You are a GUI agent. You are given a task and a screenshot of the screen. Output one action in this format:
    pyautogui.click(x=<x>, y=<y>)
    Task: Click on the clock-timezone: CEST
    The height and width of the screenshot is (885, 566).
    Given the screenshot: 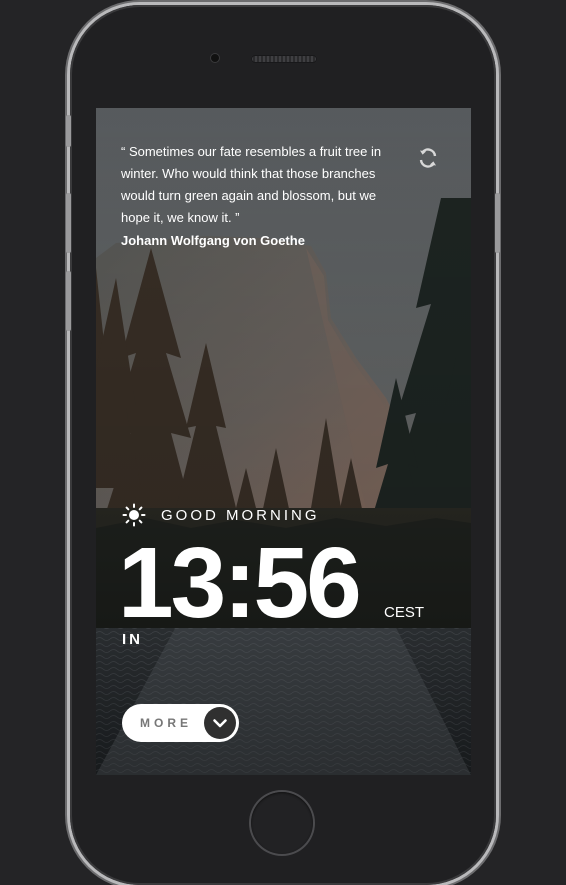 What is the action you would take?
    pyautogui.click(x=404, y=612)
    